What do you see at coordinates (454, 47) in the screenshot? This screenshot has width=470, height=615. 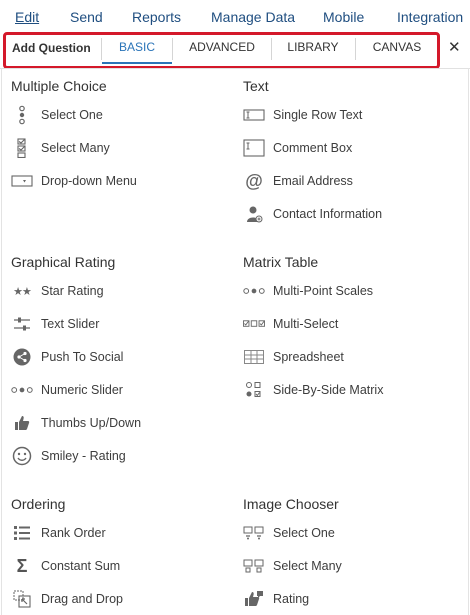 I see `close-icon: ✕` at bounding box center [454, 47].